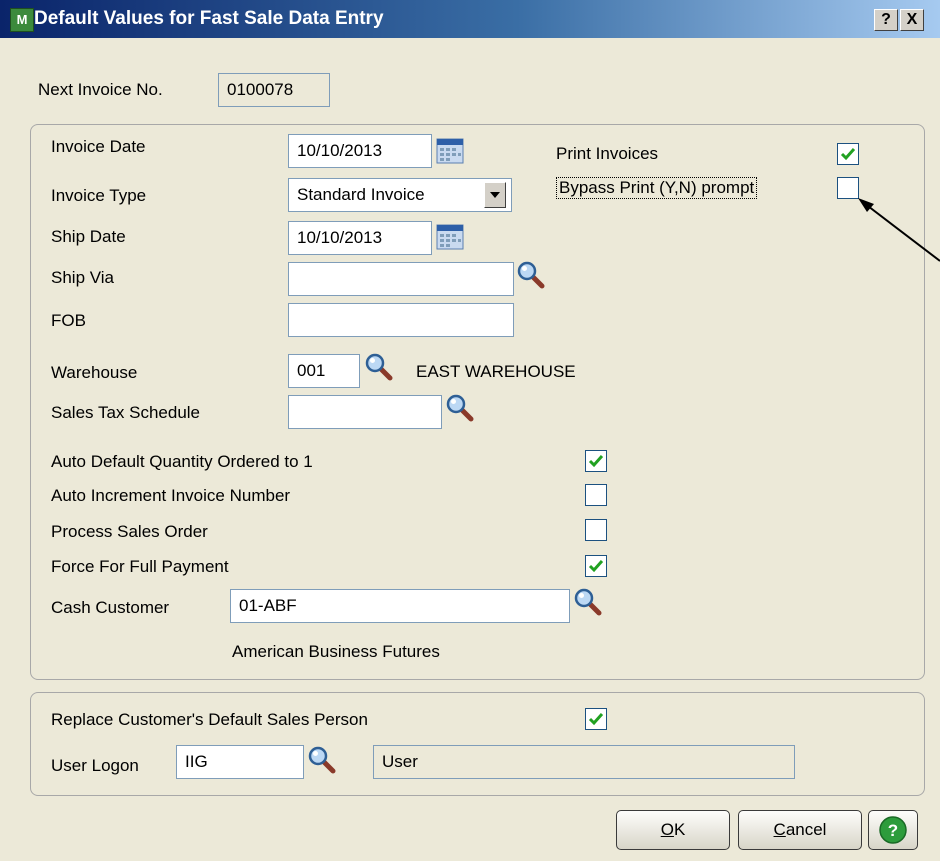 The image size is (940, 861). What do you see at coordinates (495, 195) in the screenshot?
I see `chevron-down-icon` at bounding box center [495, 195].